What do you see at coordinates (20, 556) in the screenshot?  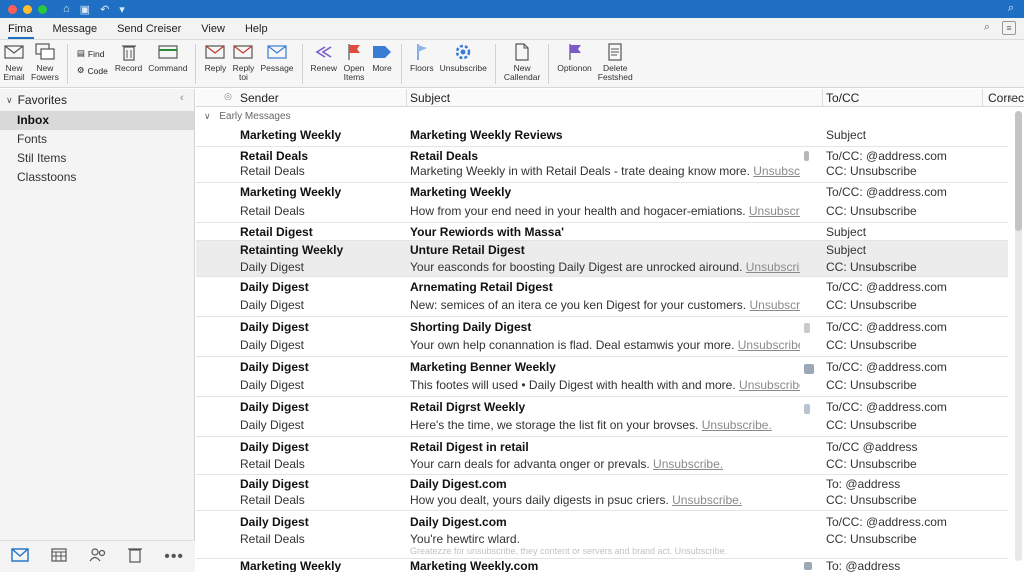 I see `mail-icon` at bounding box center [20, 556].